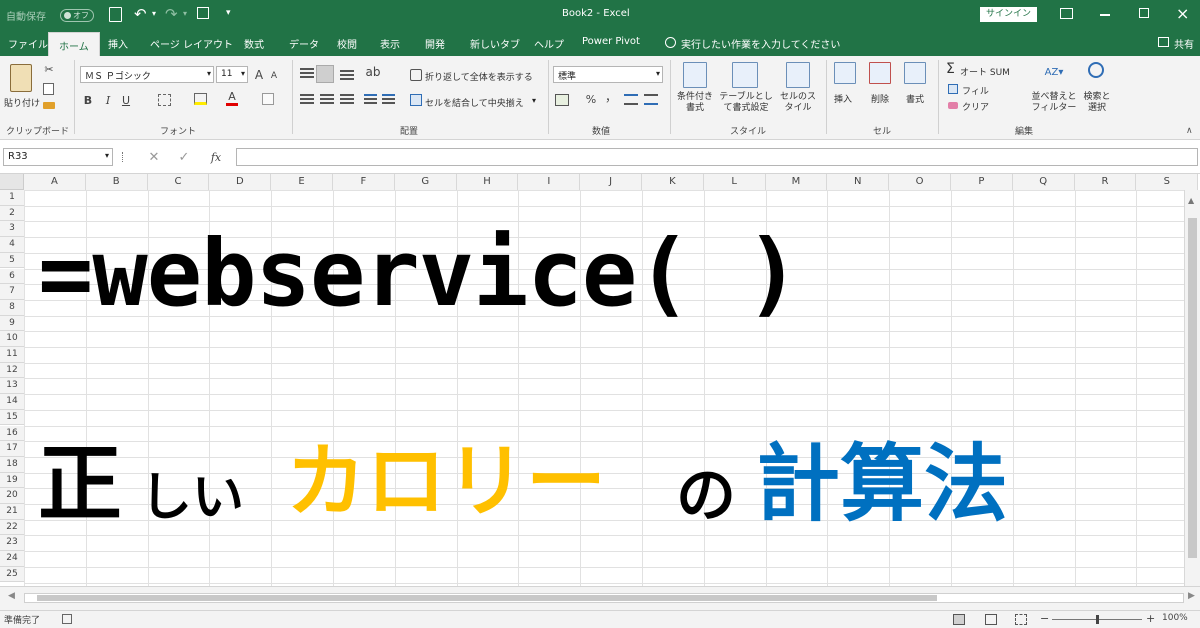 This screenshot has width=1200, height=628. Describe the element at coordinates (1105, 182) in the screenshot. I see `column-header: R` at that location.